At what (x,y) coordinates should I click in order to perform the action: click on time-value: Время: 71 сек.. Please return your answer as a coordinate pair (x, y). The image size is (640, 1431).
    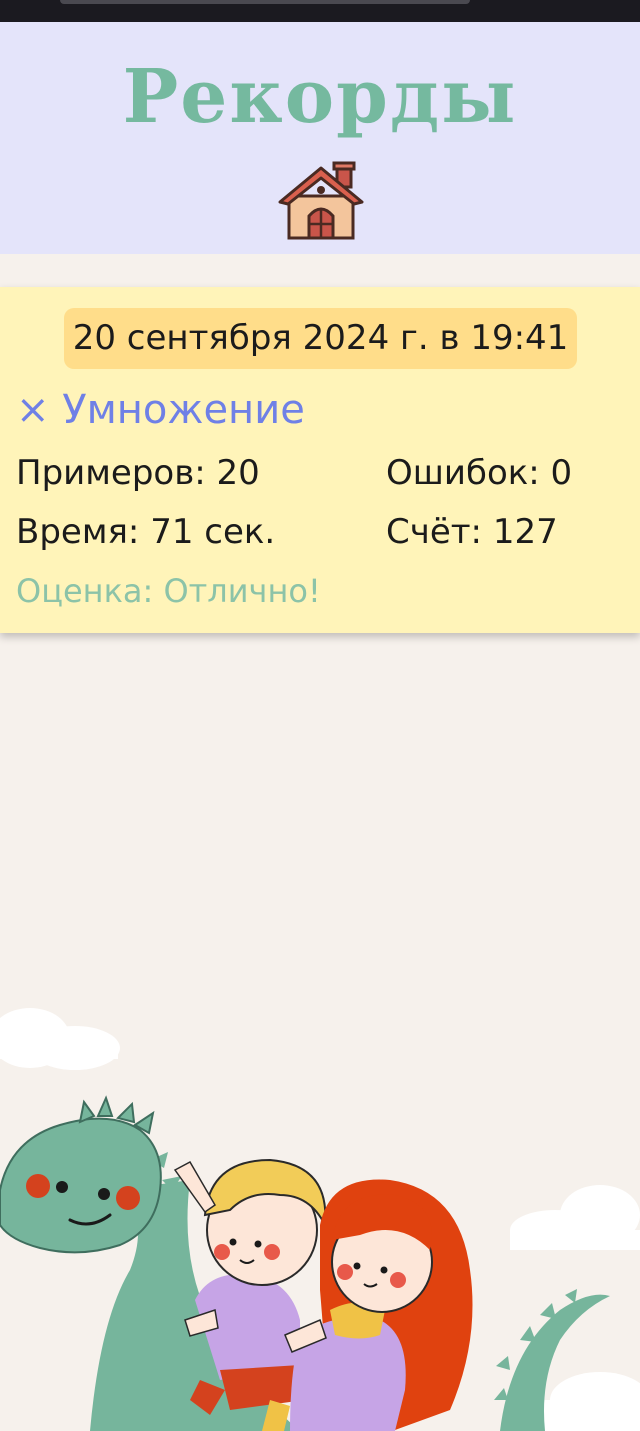
    Looking at the image, I should click on (146, 532).